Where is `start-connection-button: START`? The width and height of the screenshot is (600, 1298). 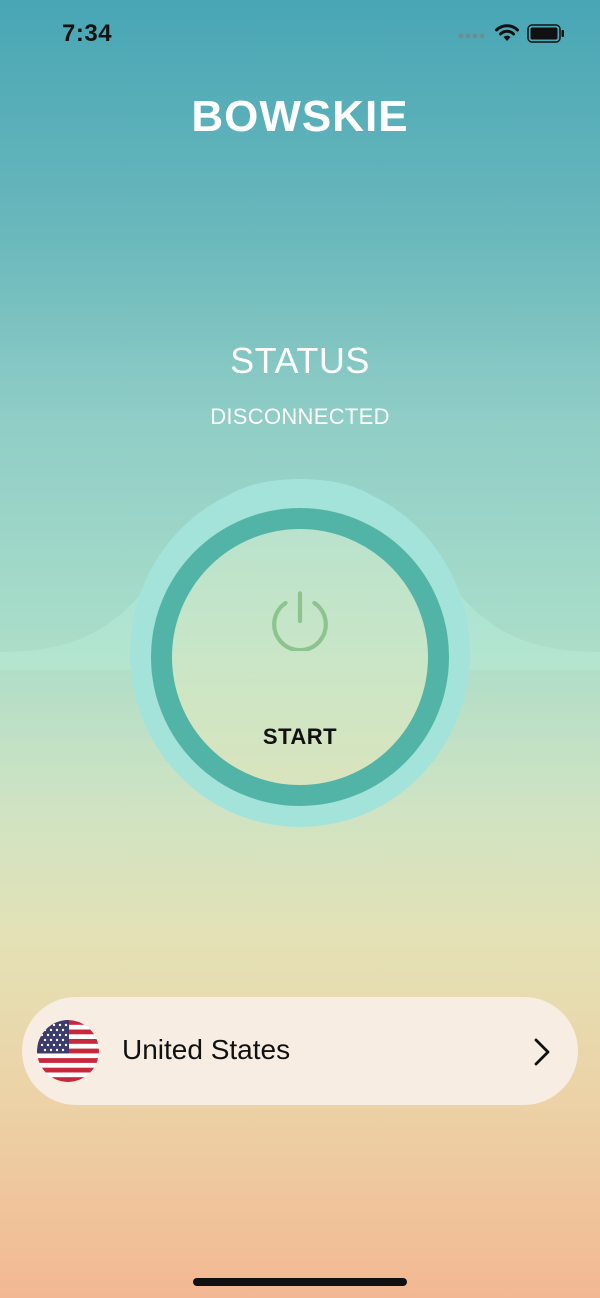
start-connection-button: START is located at coordinates (300, 657).